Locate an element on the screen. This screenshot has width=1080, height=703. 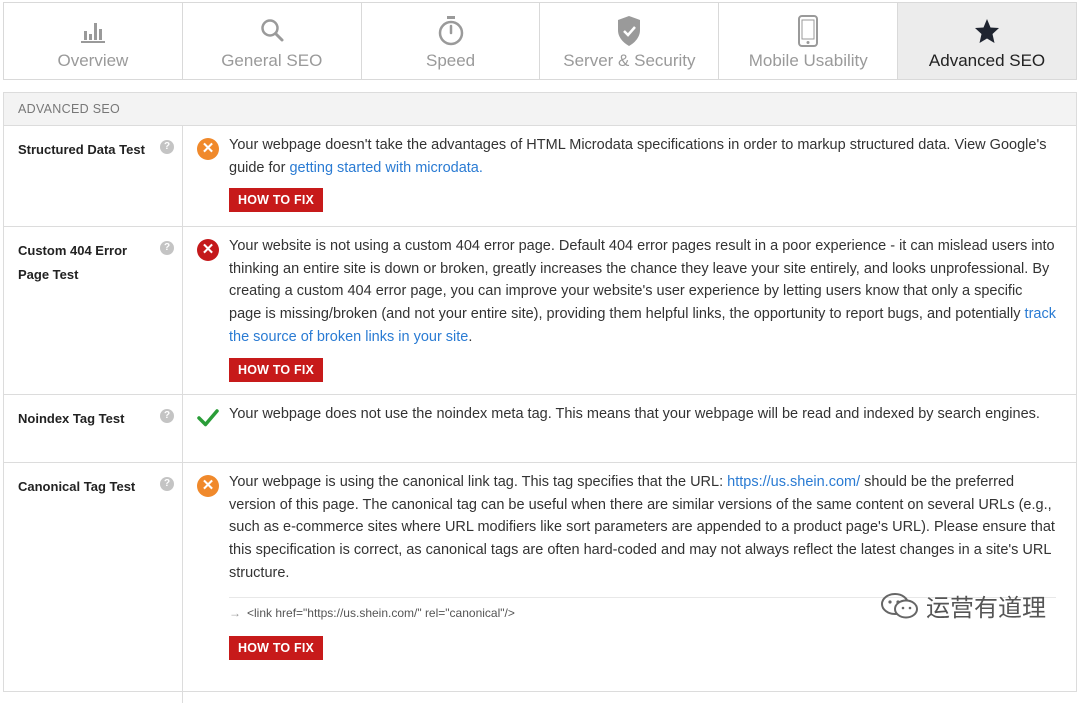
tab-speed: Speed is located at coordinates (451, 41).